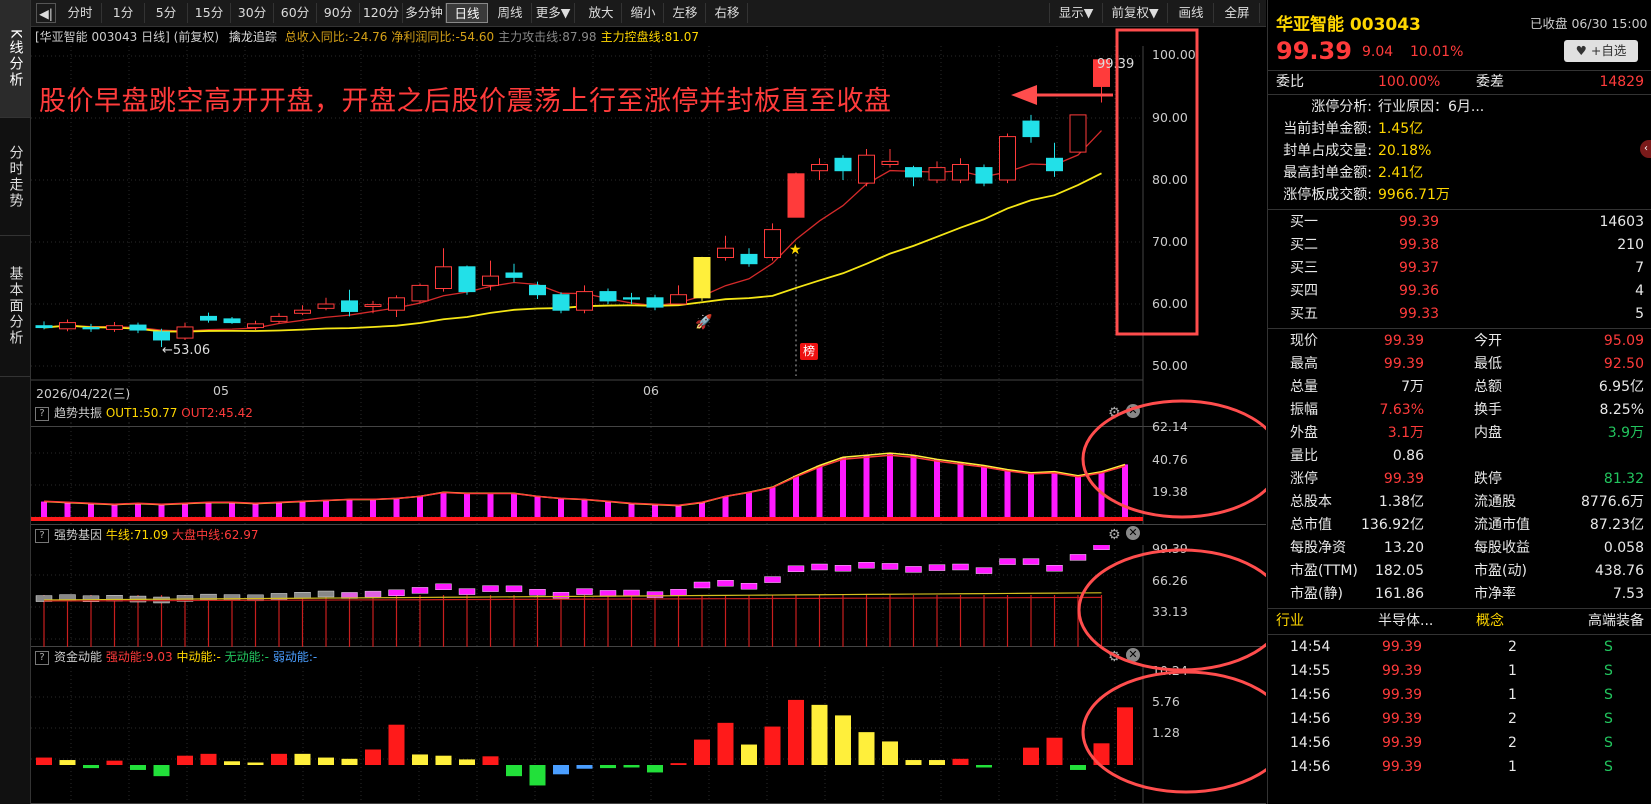  I want to click on tick-volume: 2, so click(1512, 743).